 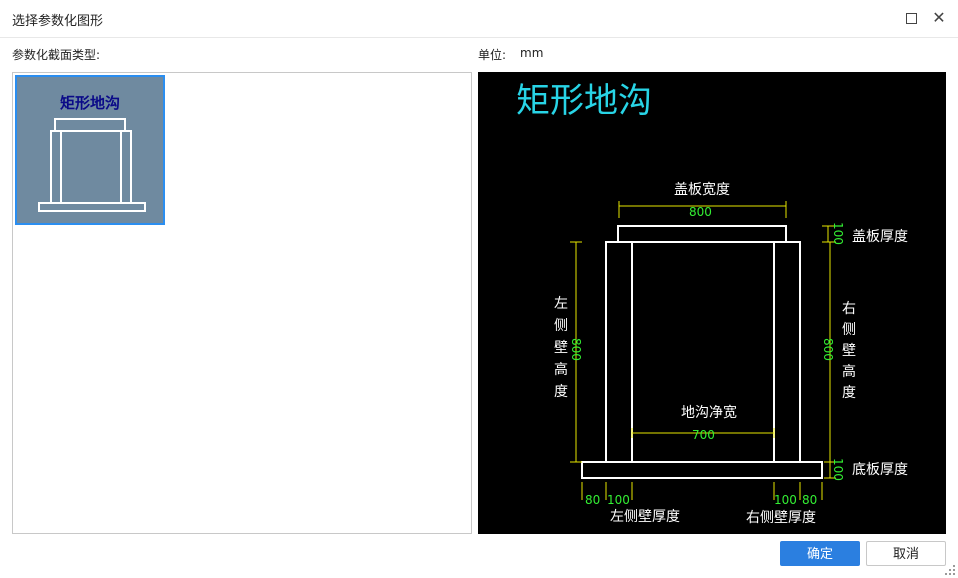 What do you see at coordinates (492, 55) in the screenshot?
I see `unit-label: 单位:` at bounding box center [492, 55].